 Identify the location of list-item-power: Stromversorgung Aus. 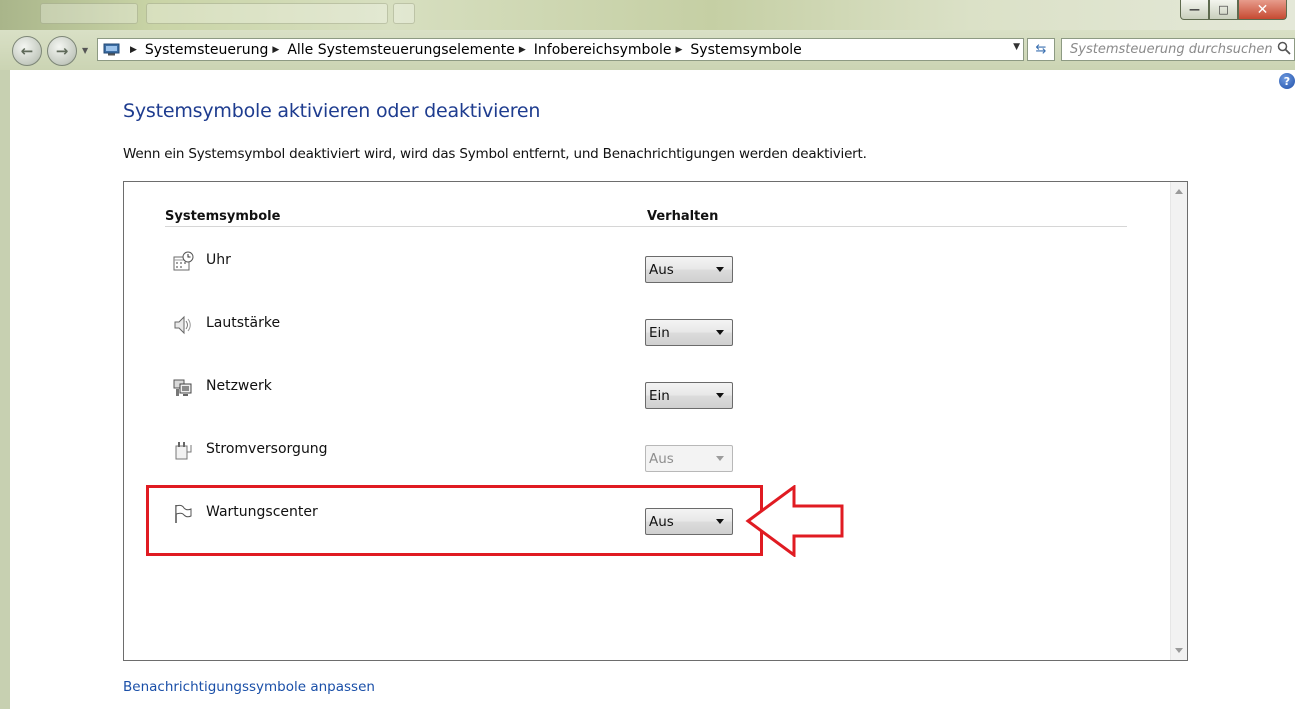
(644, 460).